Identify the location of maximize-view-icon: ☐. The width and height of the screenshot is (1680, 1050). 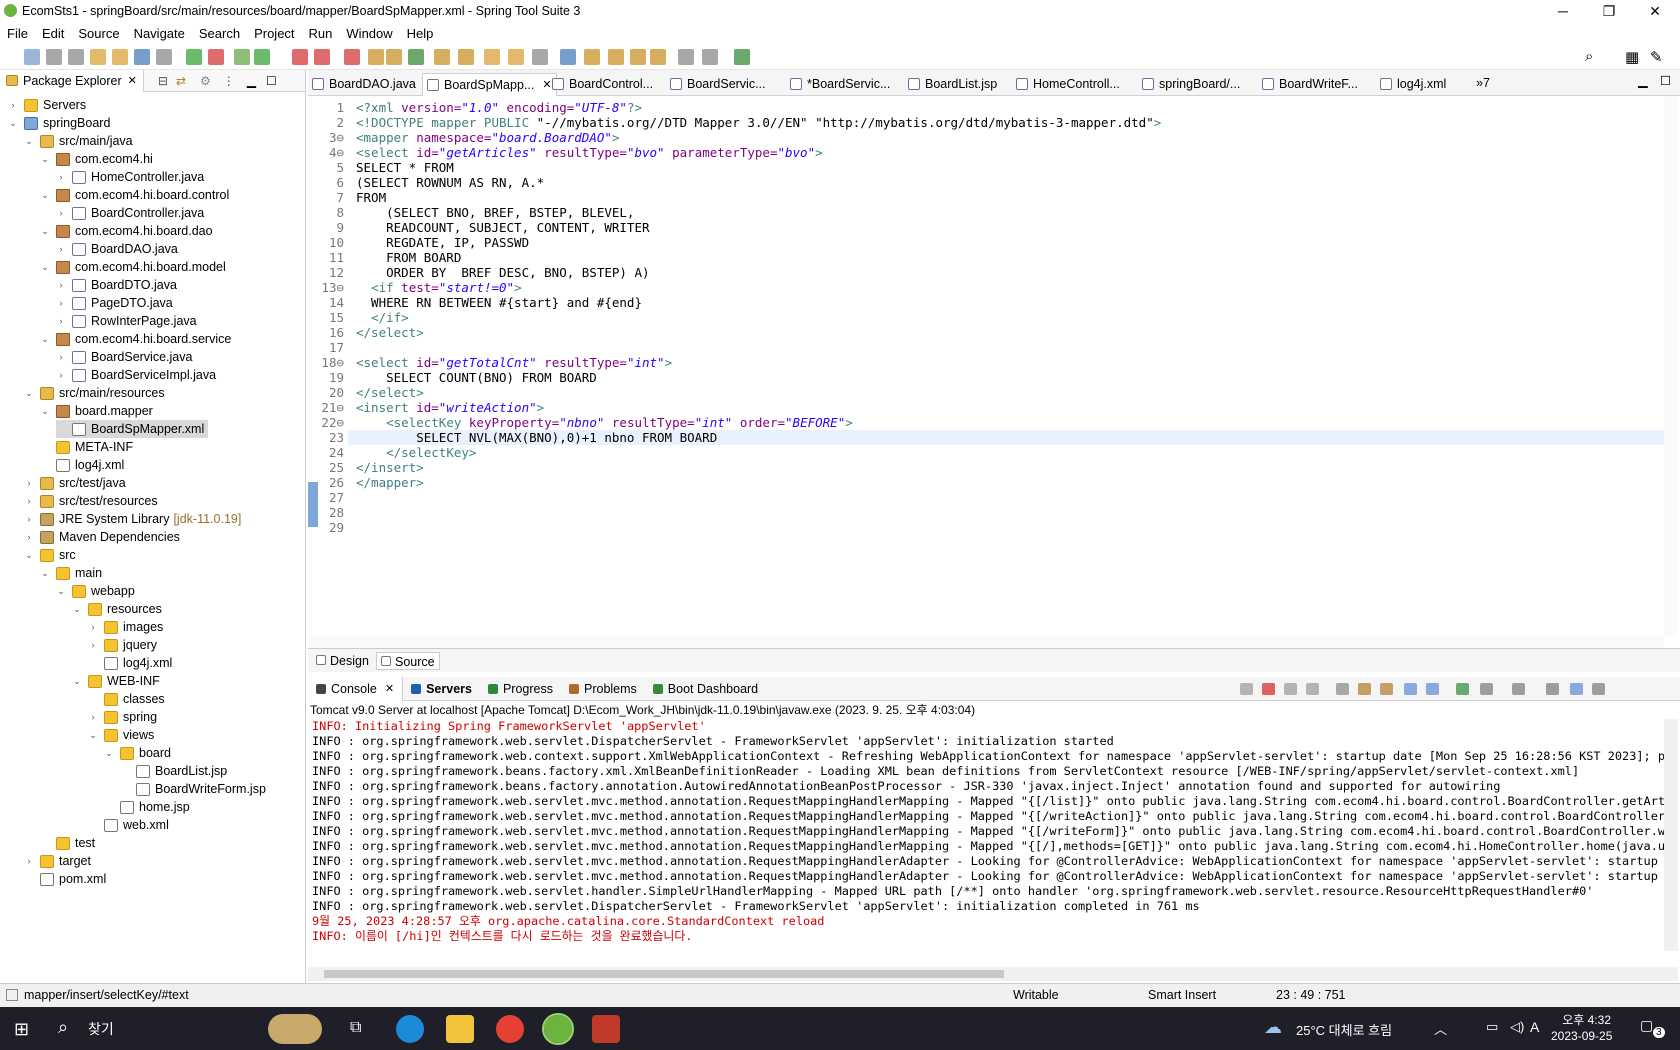
(1665, 80).